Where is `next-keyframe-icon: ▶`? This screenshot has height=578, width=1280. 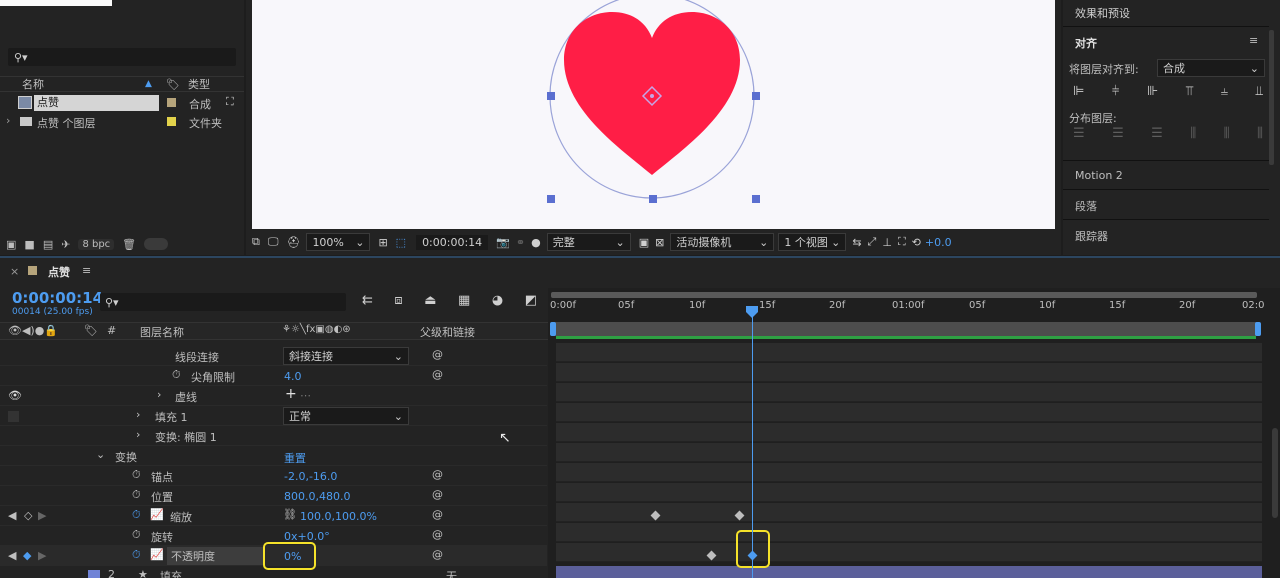
next-keyframe-icon: ▶ is located at coordinates (42, 555).